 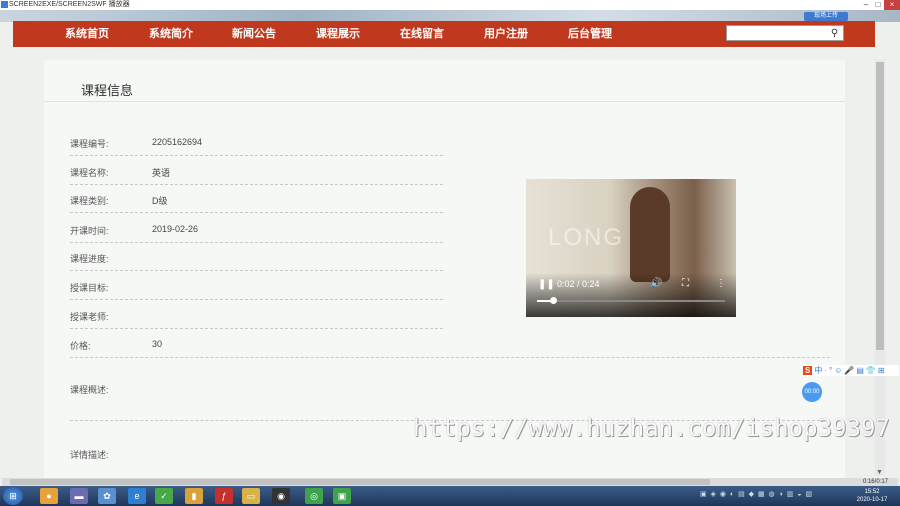 I want to click on field-value: 2205162694, so click(x=177, y=142).